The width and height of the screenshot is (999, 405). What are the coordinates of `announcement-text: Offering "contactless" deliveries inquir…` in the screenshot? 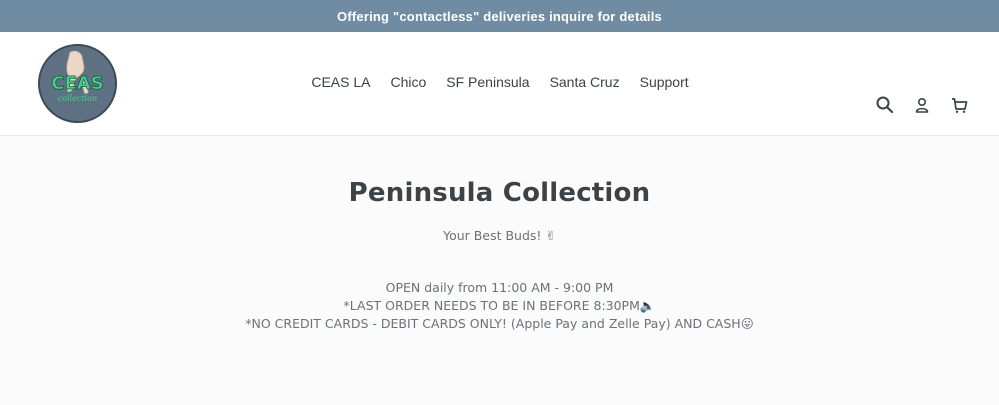 It's located at (499, 16).